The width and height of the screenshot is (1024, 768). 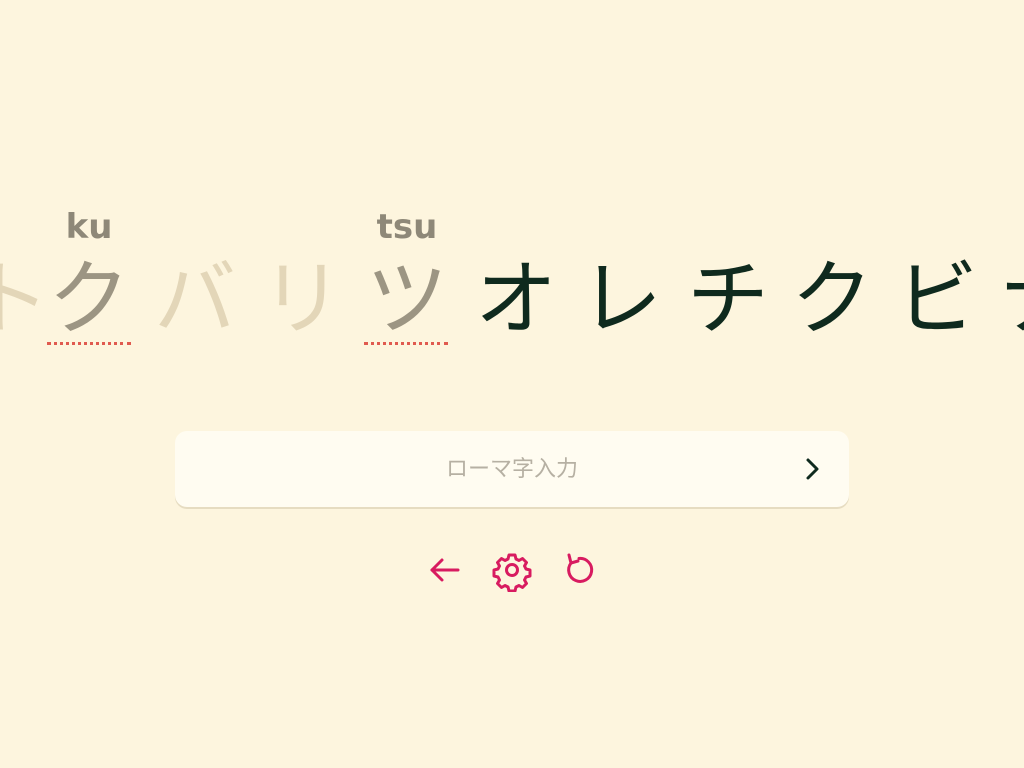 I want to click on kana-char: レ, so click(x=620, y=299).